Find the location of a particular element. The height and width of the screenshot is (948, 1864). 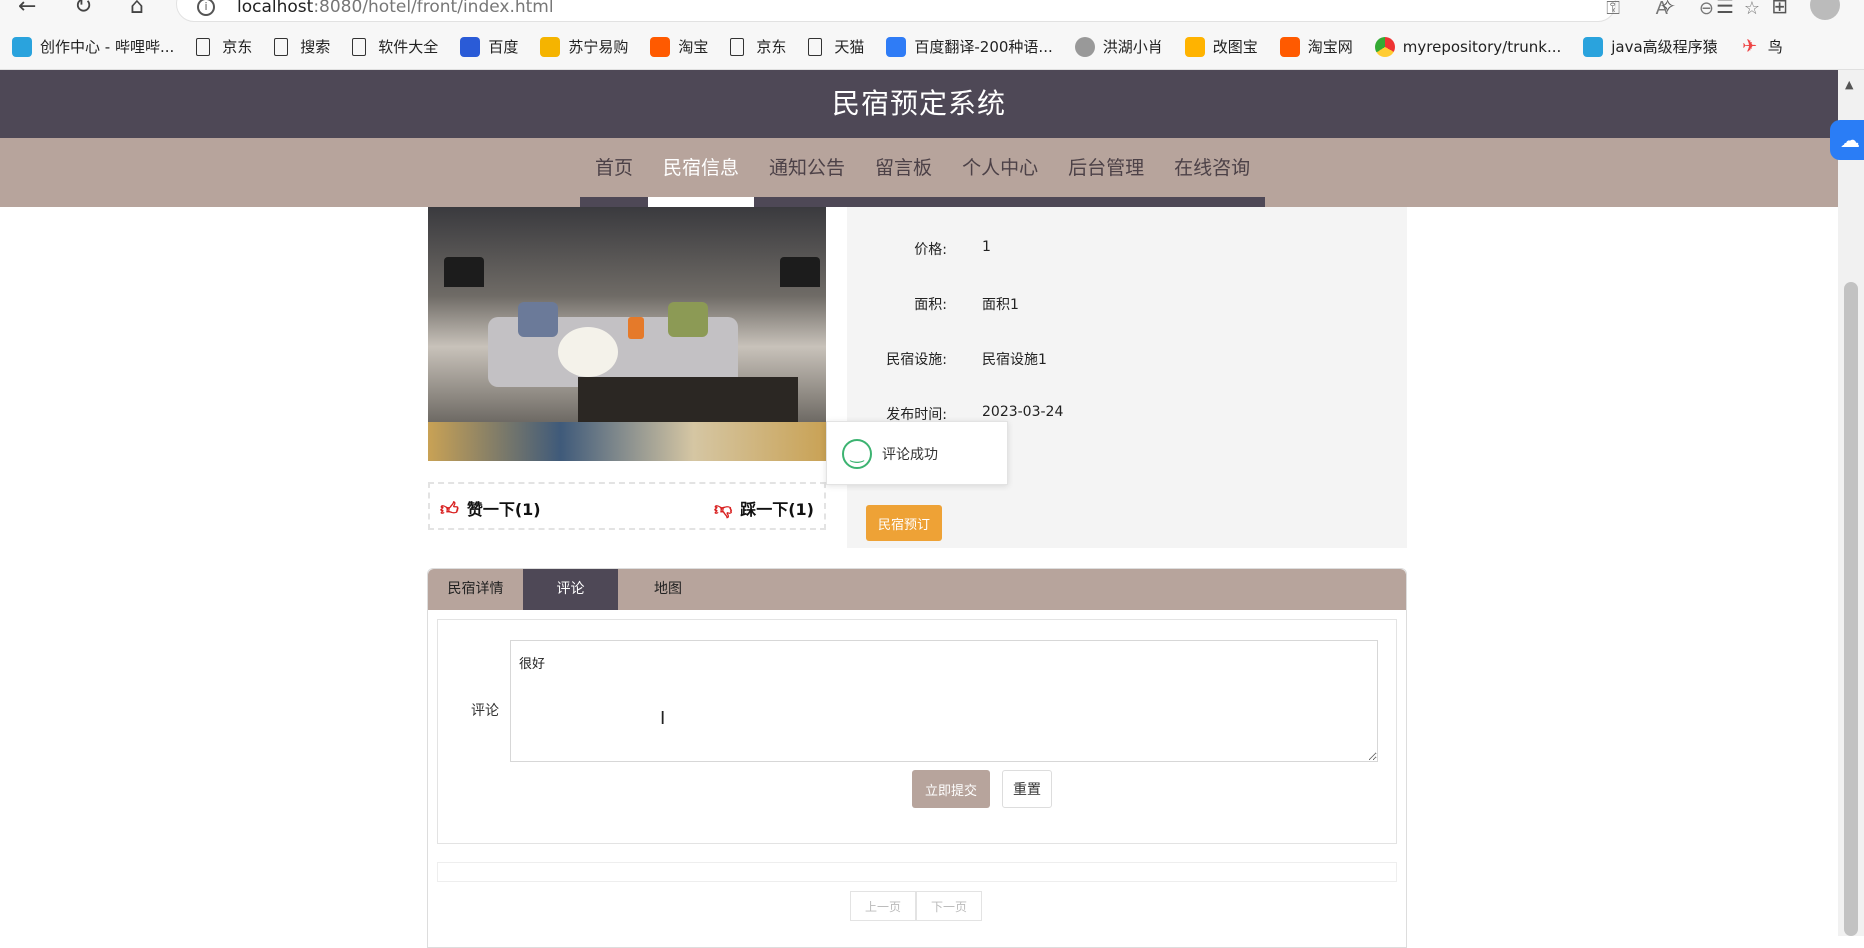

bookmark-label: 百度 is located at coordinates (503, 47).